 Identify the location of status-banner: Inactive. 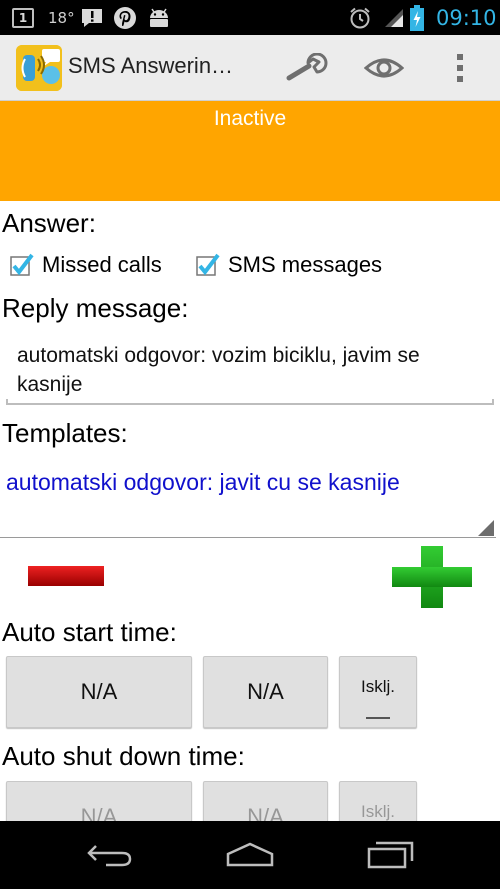
(250, 151).